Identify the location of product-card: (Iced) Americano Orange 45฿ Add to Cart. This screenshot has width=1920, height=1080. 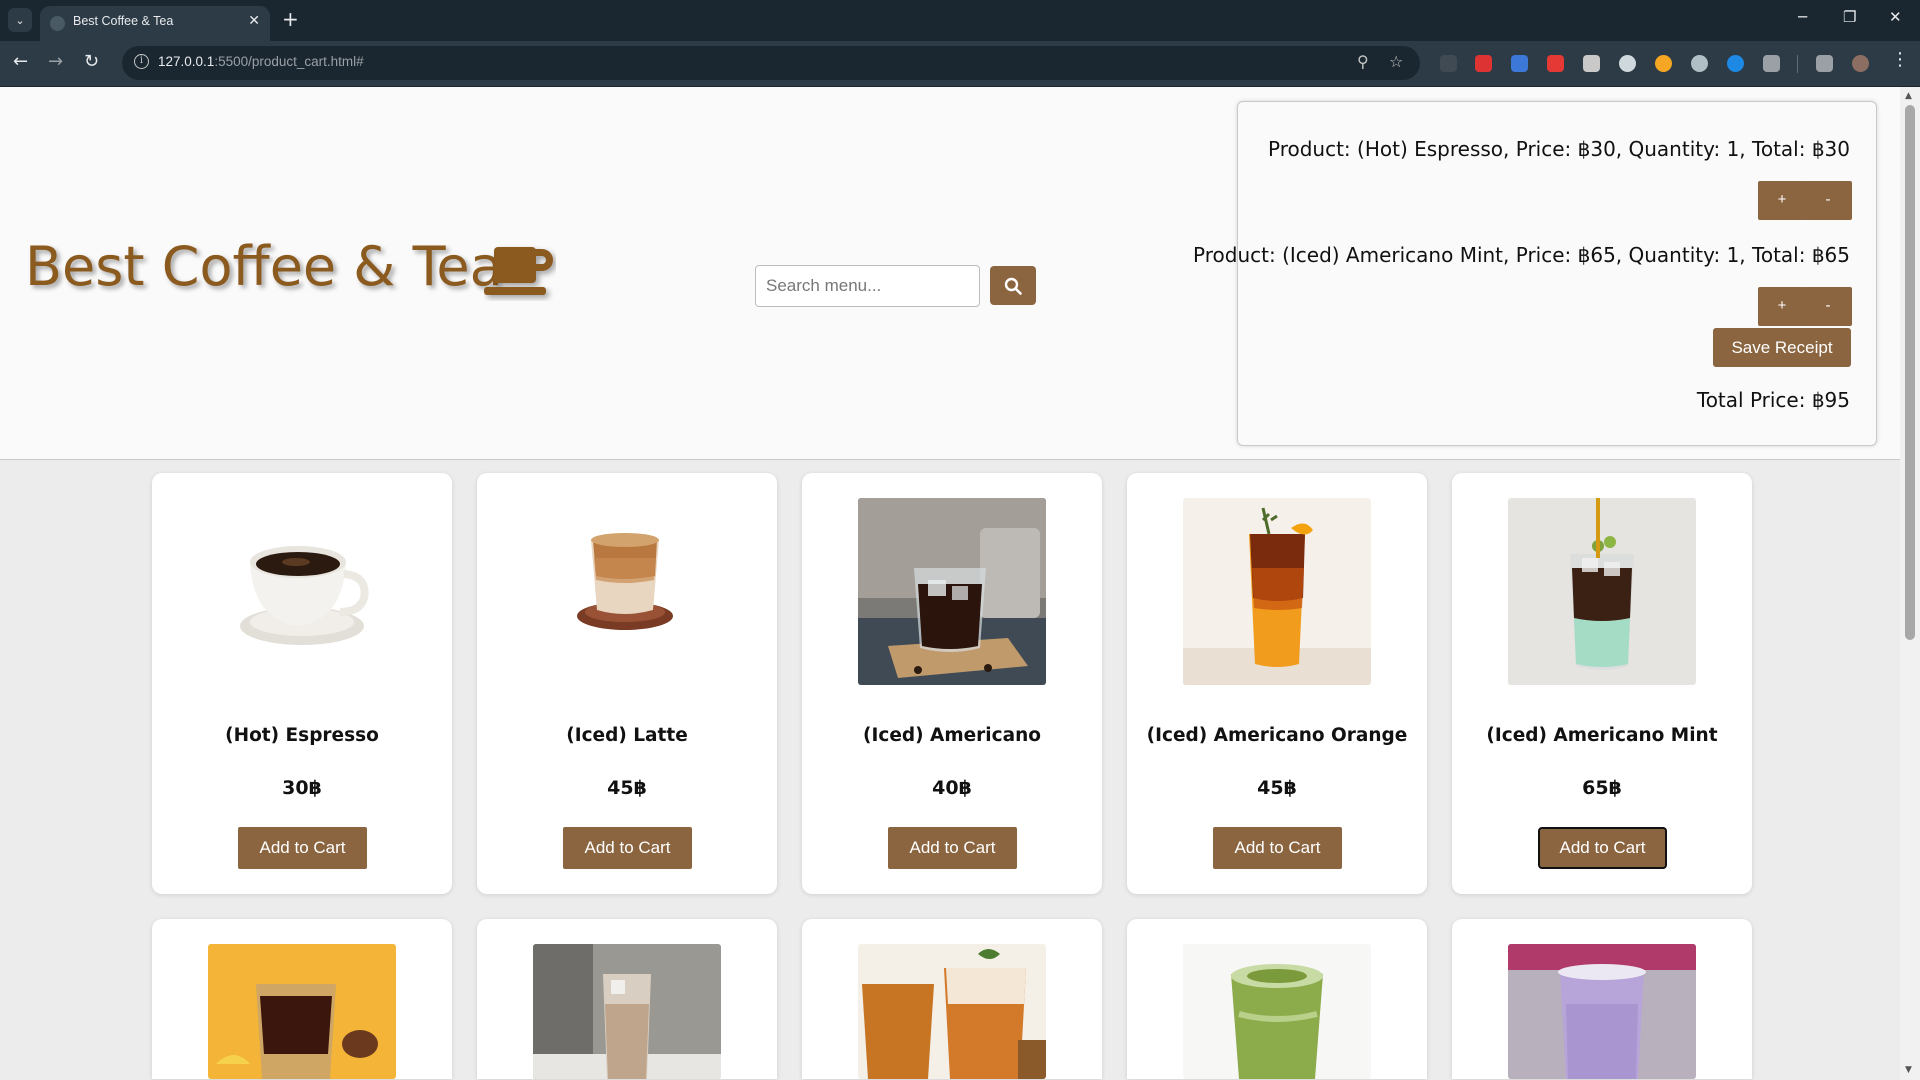
(1277, 683).